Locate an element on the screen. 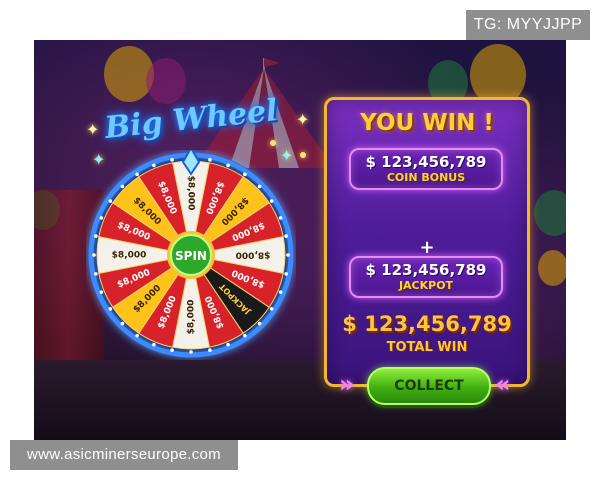 The image size is (600, 480). total-win-label: TOTAL WIN is located at coordinates (427, 347).